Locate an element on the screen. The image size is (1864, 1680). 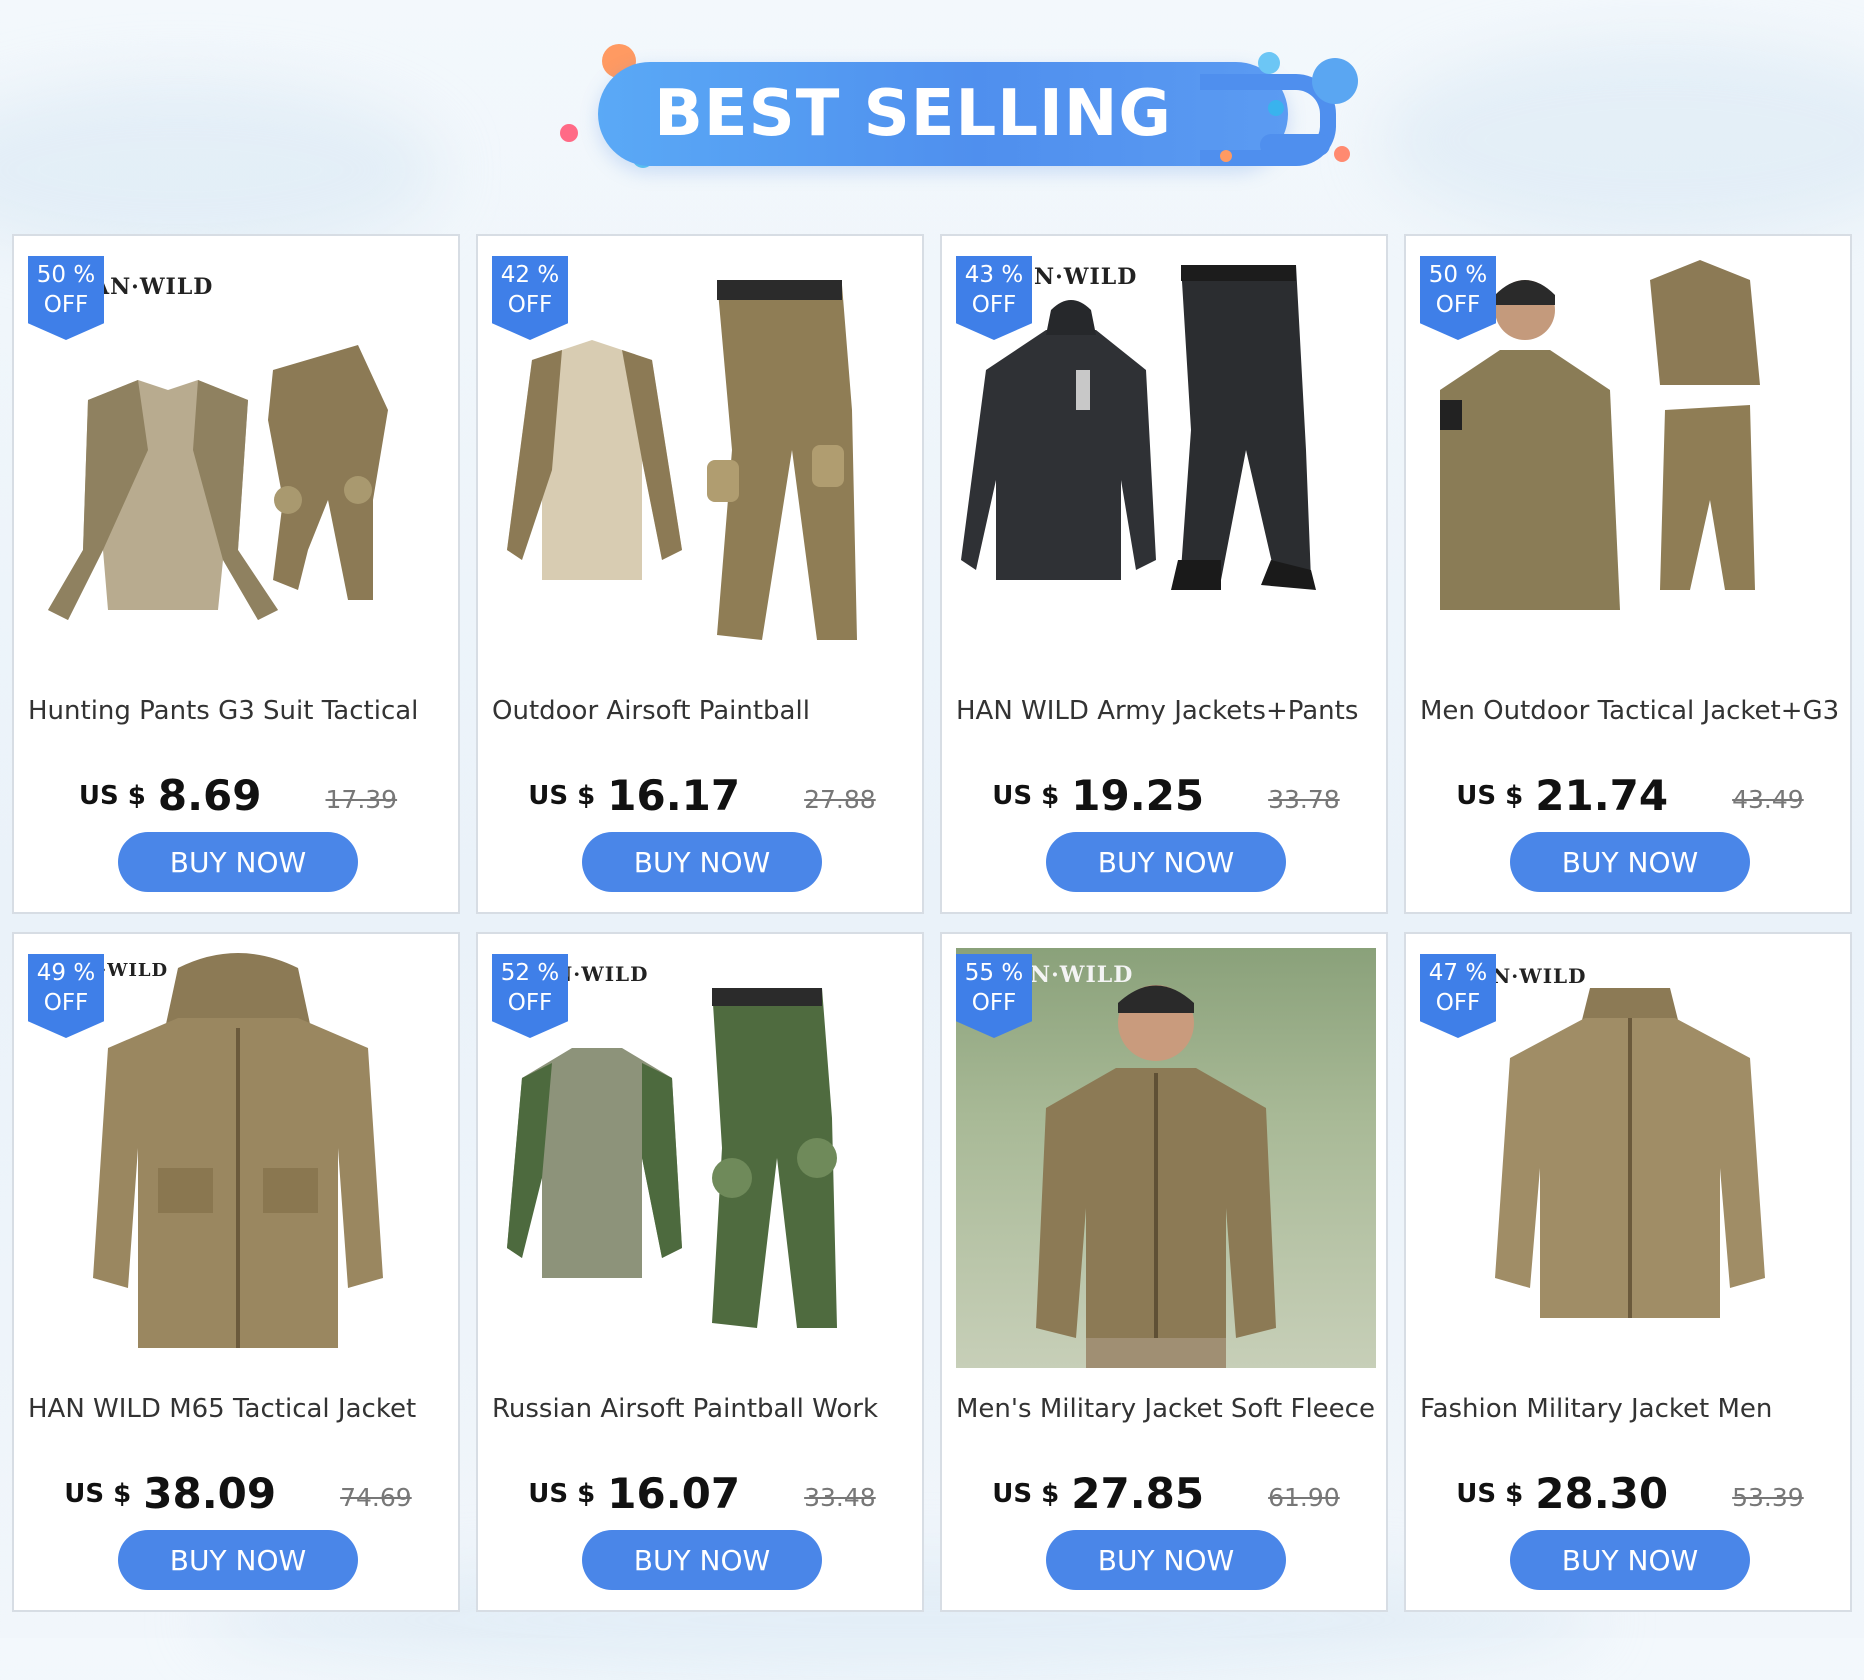
price-row: US $ 27.85 61.90 is located at coordinates (1166, 1493).